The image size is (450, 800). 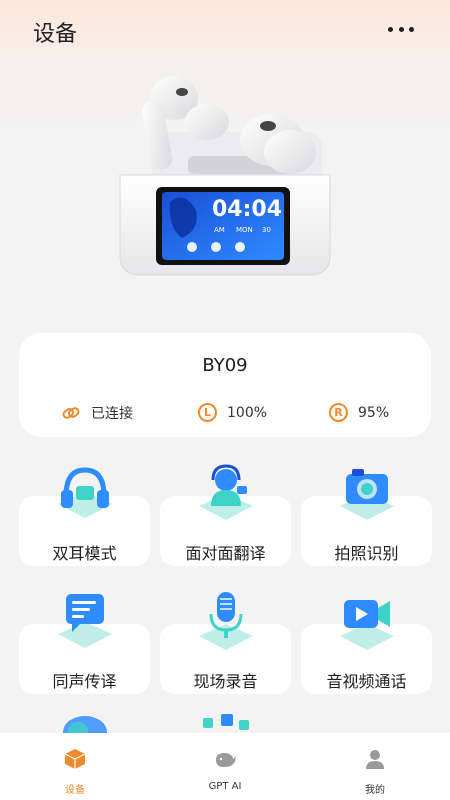 What do you see at coordinates (84, 681) in the screenshot?
I see `feature-label: 同声传译` at bounding box center [84, 681].